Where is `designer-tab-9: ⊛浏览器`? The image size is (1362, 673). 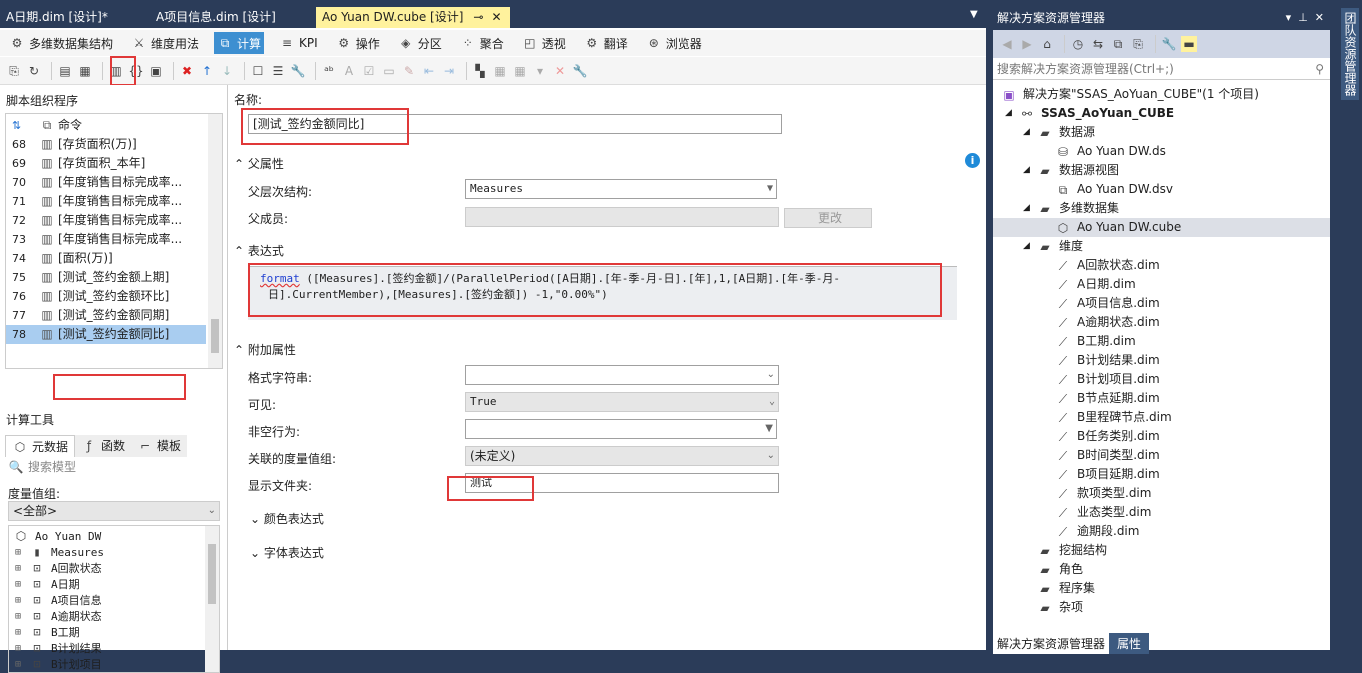 designer-tab-9: ⊛浏览器 is located at coordinates (674, 43).